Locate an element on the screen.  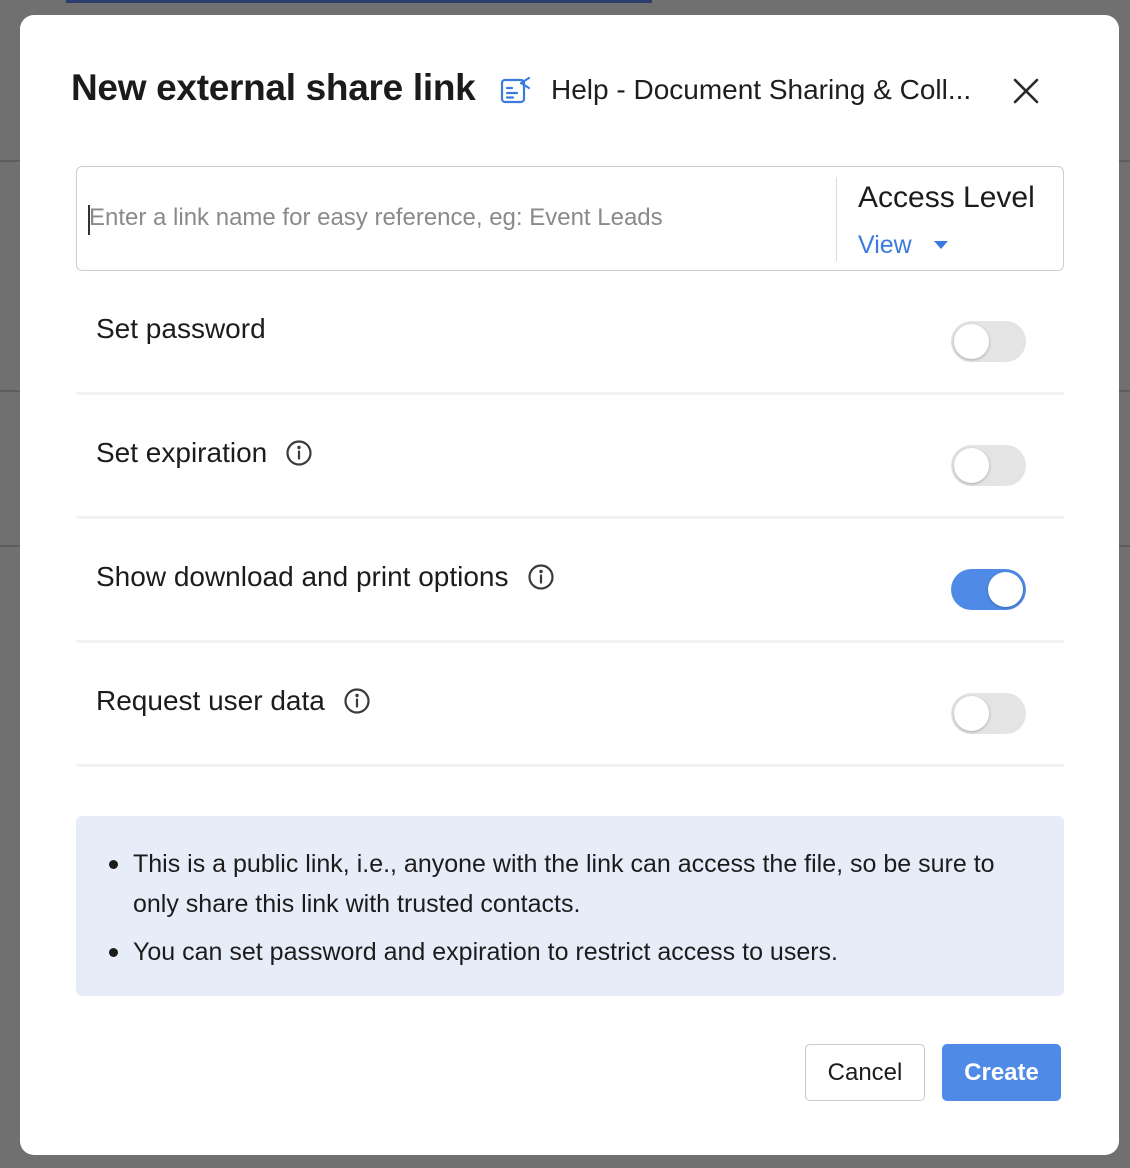
option-row-download-print: Show download and print options is located at coordinates (570, 581).